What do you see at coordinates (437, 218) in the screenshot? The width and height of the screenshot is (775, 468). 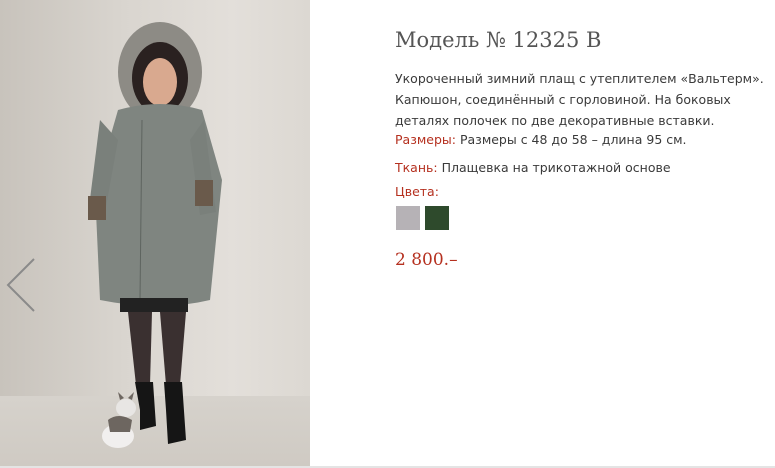 I see `color-swatch-dark-green` at bounding box center [437, 218].